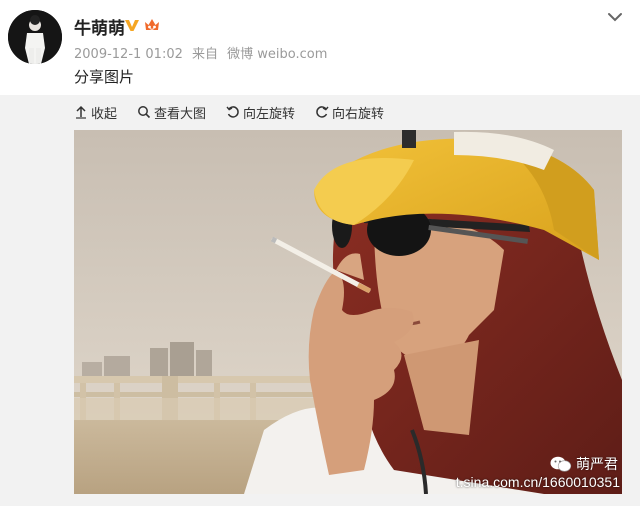 The image size is (640, 506). What do you see at coordinates (128, 54) in the screenshot?
I see `post-timestamp: 2009-12-1 01:02` at bounding box center [128, 54].